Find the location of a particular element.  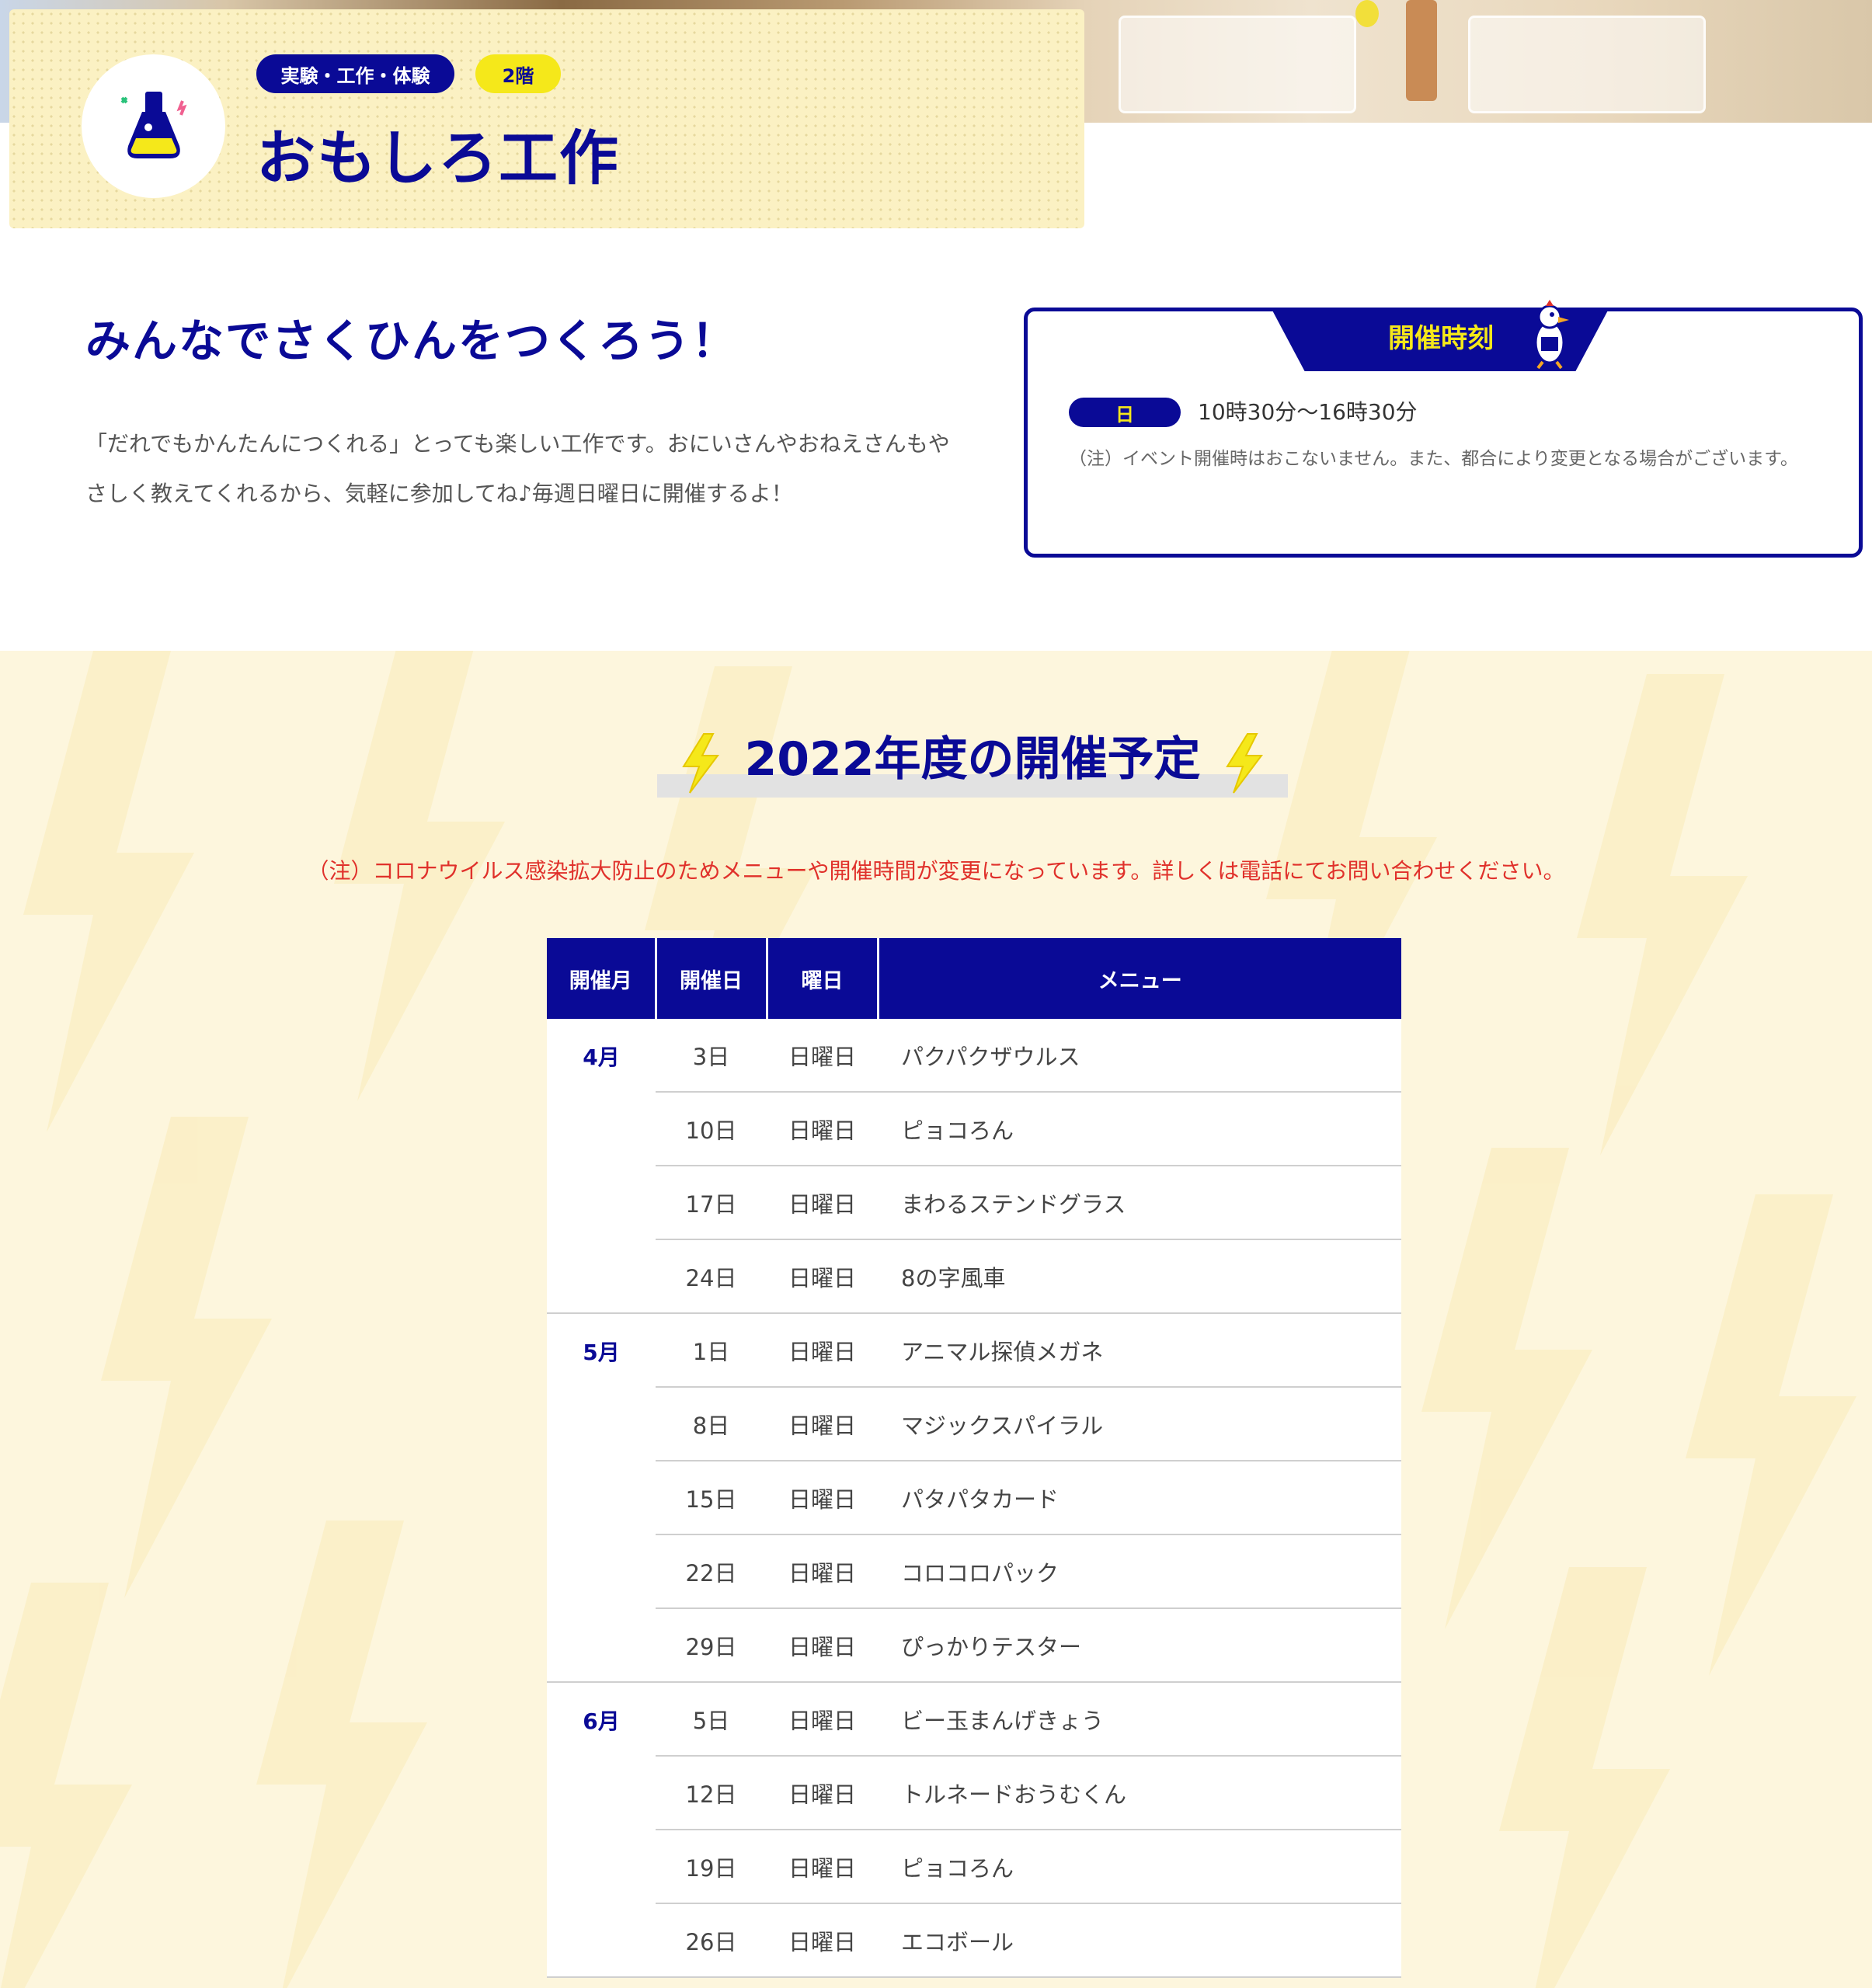

table-row: 15日 日曜日 パタパタカード is located at coordinates (974, 1498).